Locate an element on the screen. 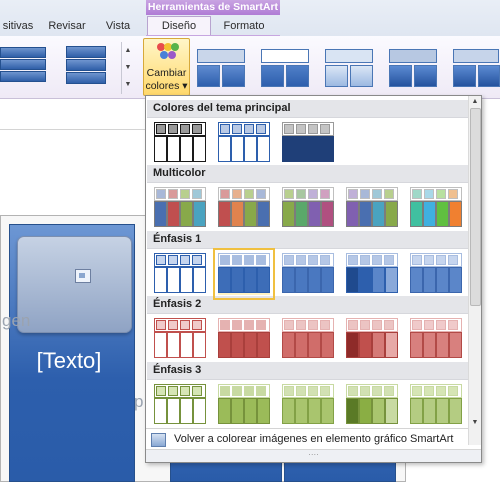 The width and height of the screenshot is (500, 484). dropdown-scrollbar: ▲ ▼ is located at coordinates (474, 270).